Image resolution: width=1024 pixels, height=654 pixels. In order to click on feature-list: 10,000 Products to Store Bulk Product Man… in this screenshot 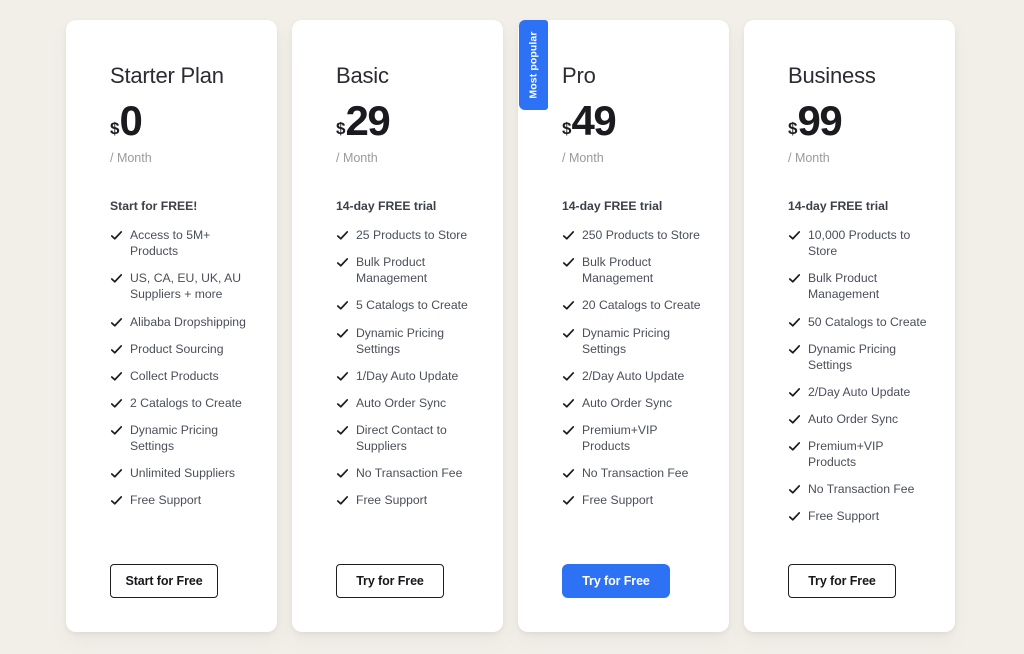, I will do `click(860, 381)`.